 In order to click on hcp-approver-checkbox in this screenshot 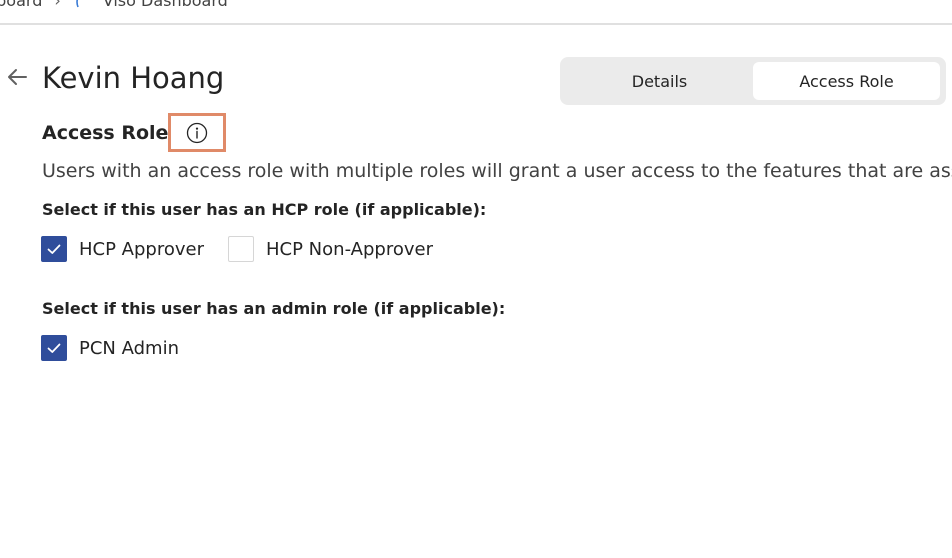, I will do `click(54, 249)`.